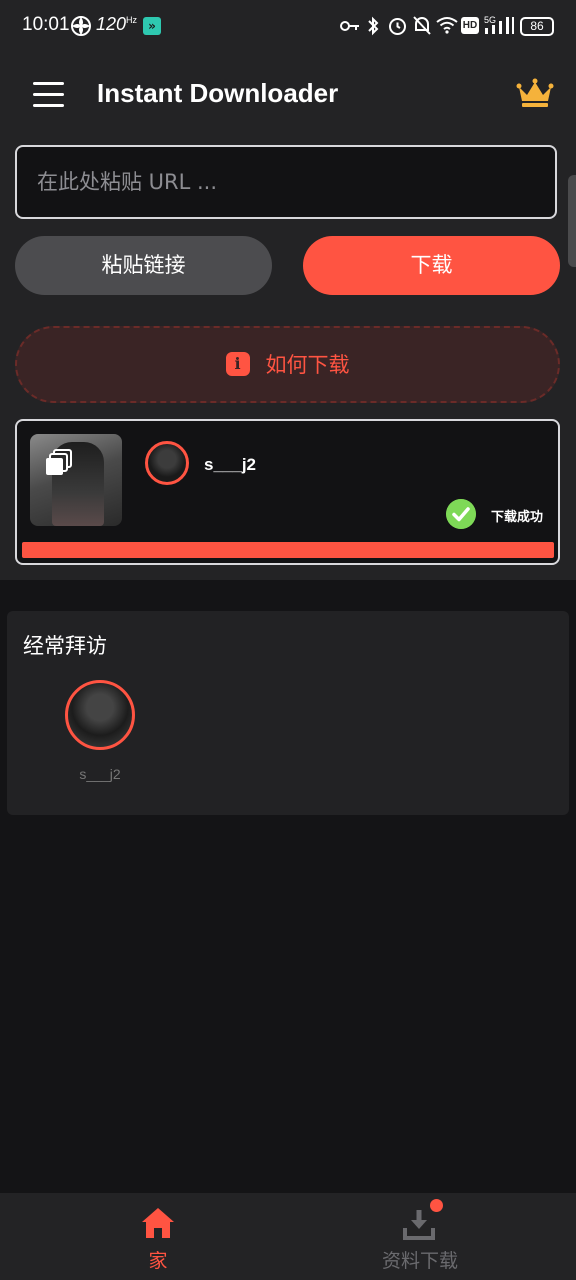 This screenshot has height=1280, width=576. Describe the element at coordinates (65, 646) in the screenshot. I see `frequent-visits-title: 经常拜访` at that location.